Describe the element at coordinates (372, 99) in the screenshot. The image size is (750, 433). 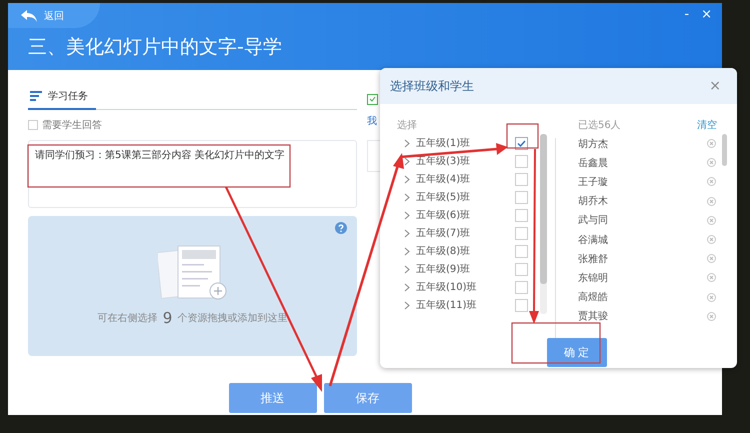
I see `resource-icon` at that location.